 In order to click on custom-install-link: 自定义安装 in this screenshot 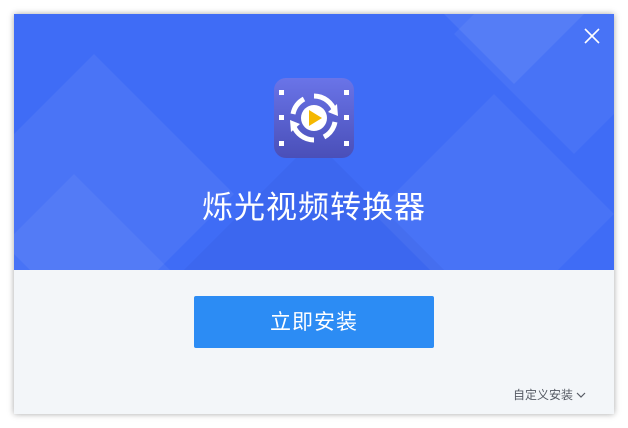, I will do `click(549, 394)`.